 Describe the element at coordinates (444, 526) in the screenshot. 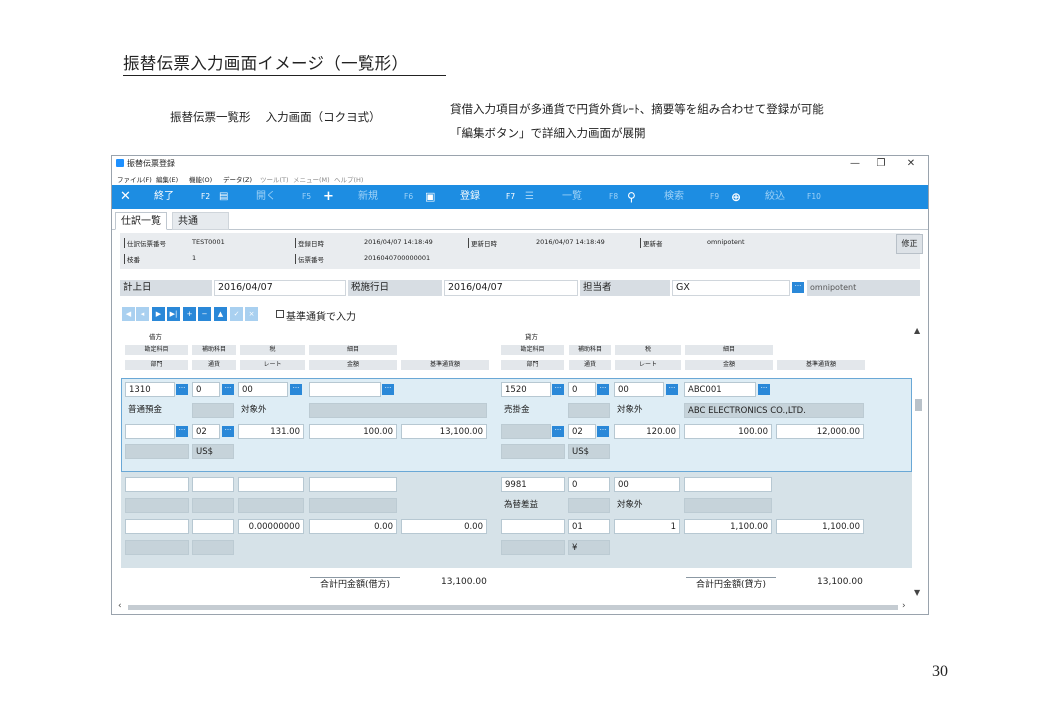

I see `row2-debit-base-amount-input: 0.00` at that location.